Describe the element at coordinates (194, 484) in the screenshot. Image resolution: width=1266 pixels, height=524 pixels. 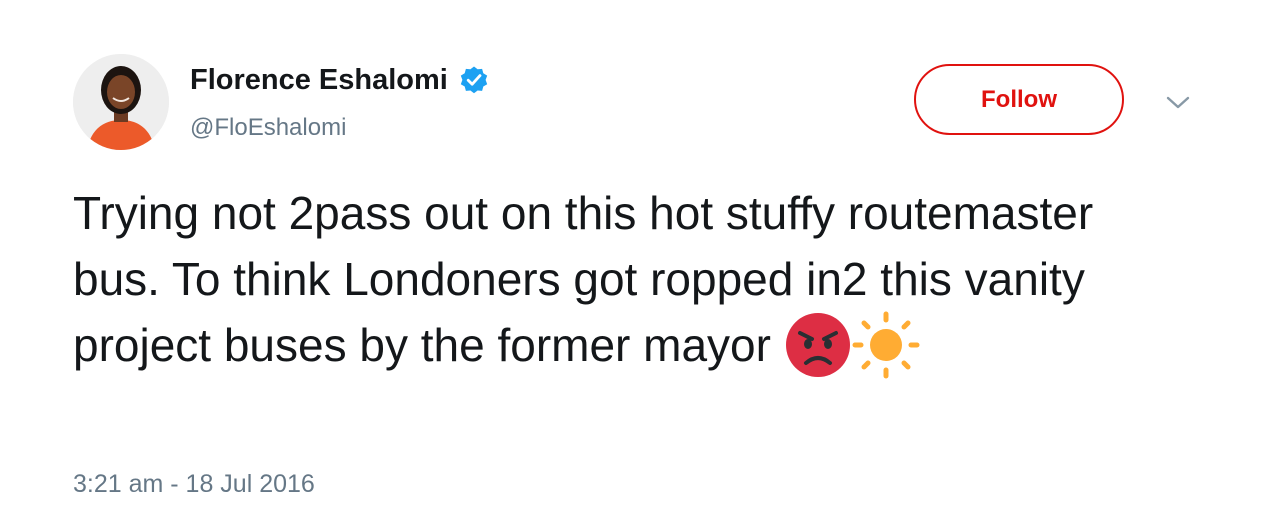
I see `tweet-timestamp: 3:21 am - 18 Jul 2016` at that location.